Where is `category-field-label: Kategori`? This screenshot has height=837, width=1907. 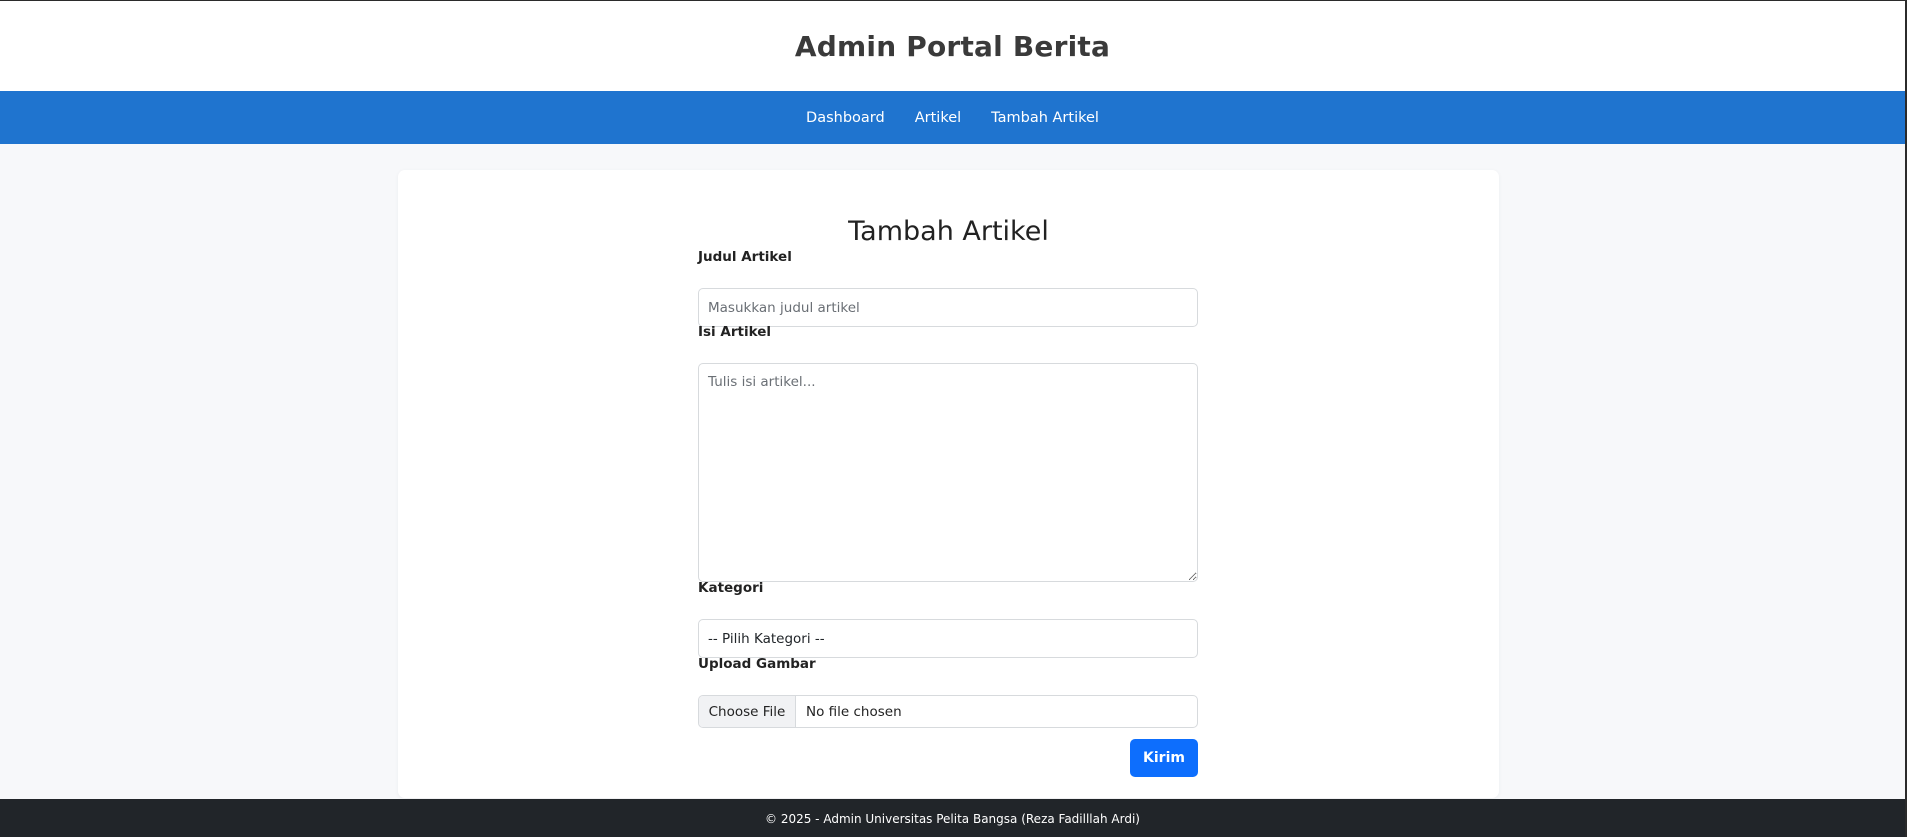
category-field-label: Kategori is located at coordinates (731, 588).